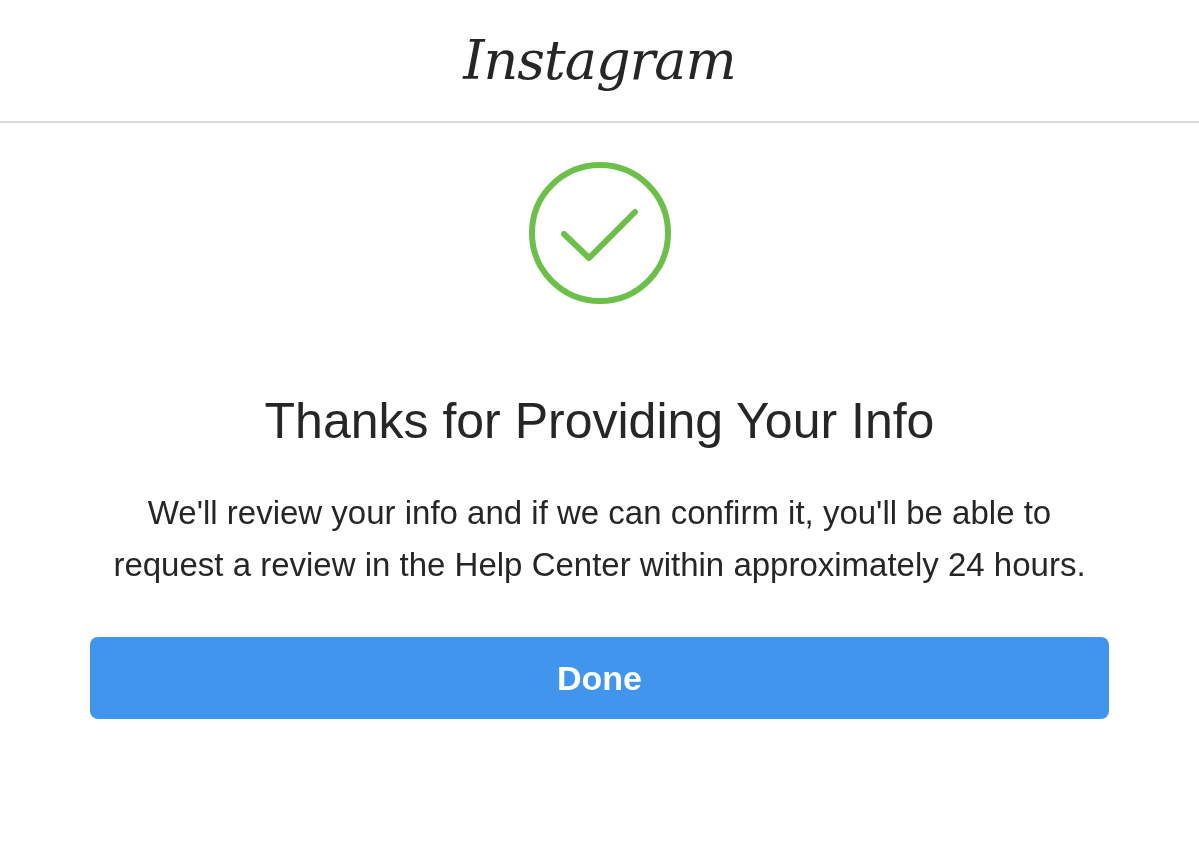 The height and width of the screenshot is (865, 1199). Describe the element at coordinates (599, 60) in the screenshot. I see `logo: Instagram` at that location.